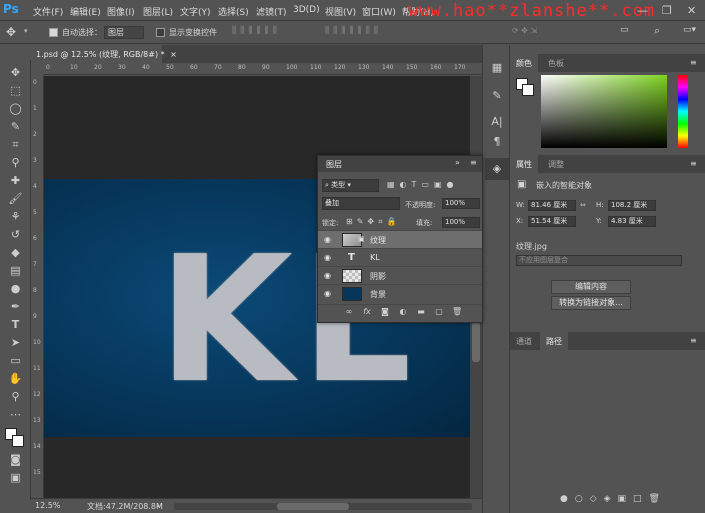  Describe the element at coordinates (195, 11) in the screenshot. I see `menu-type: 文字(Y)` at that location.